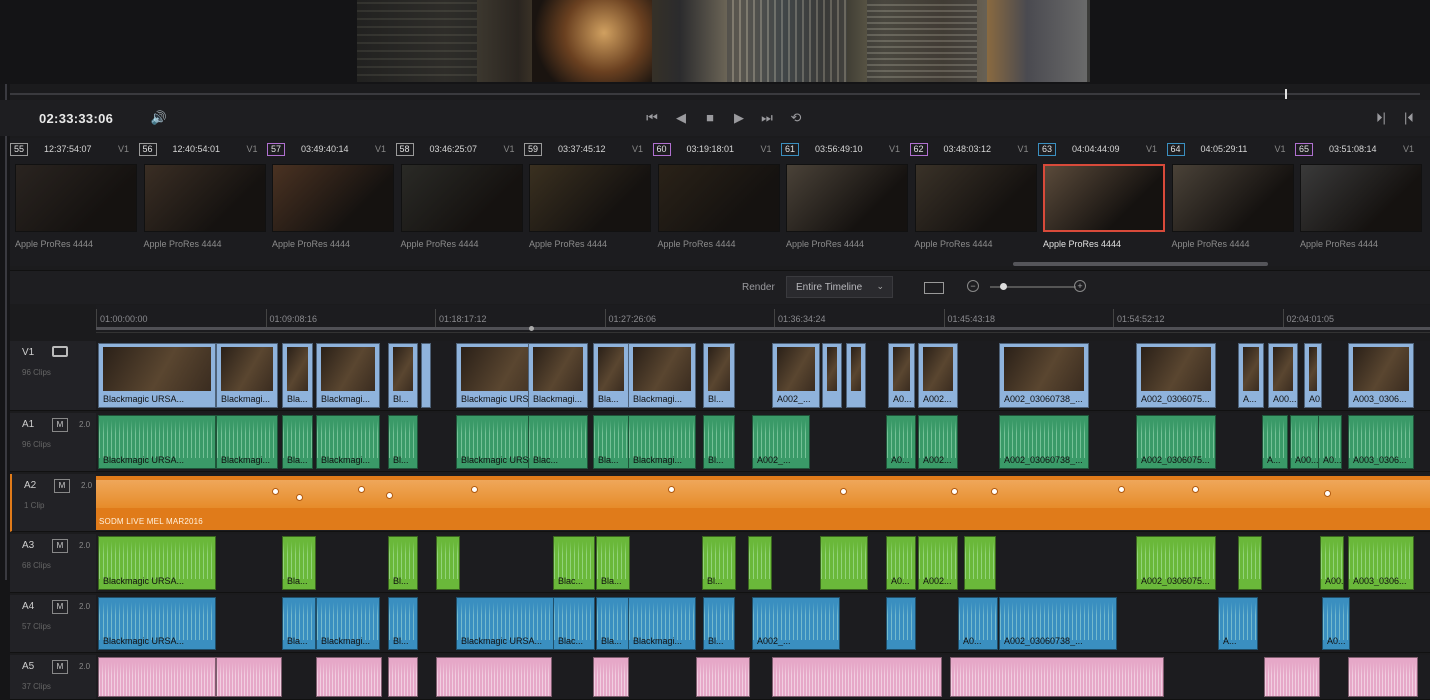 The width and height of the screenshot is (1430, 700). I want to click on playhead-marker, so click(1286, 94).